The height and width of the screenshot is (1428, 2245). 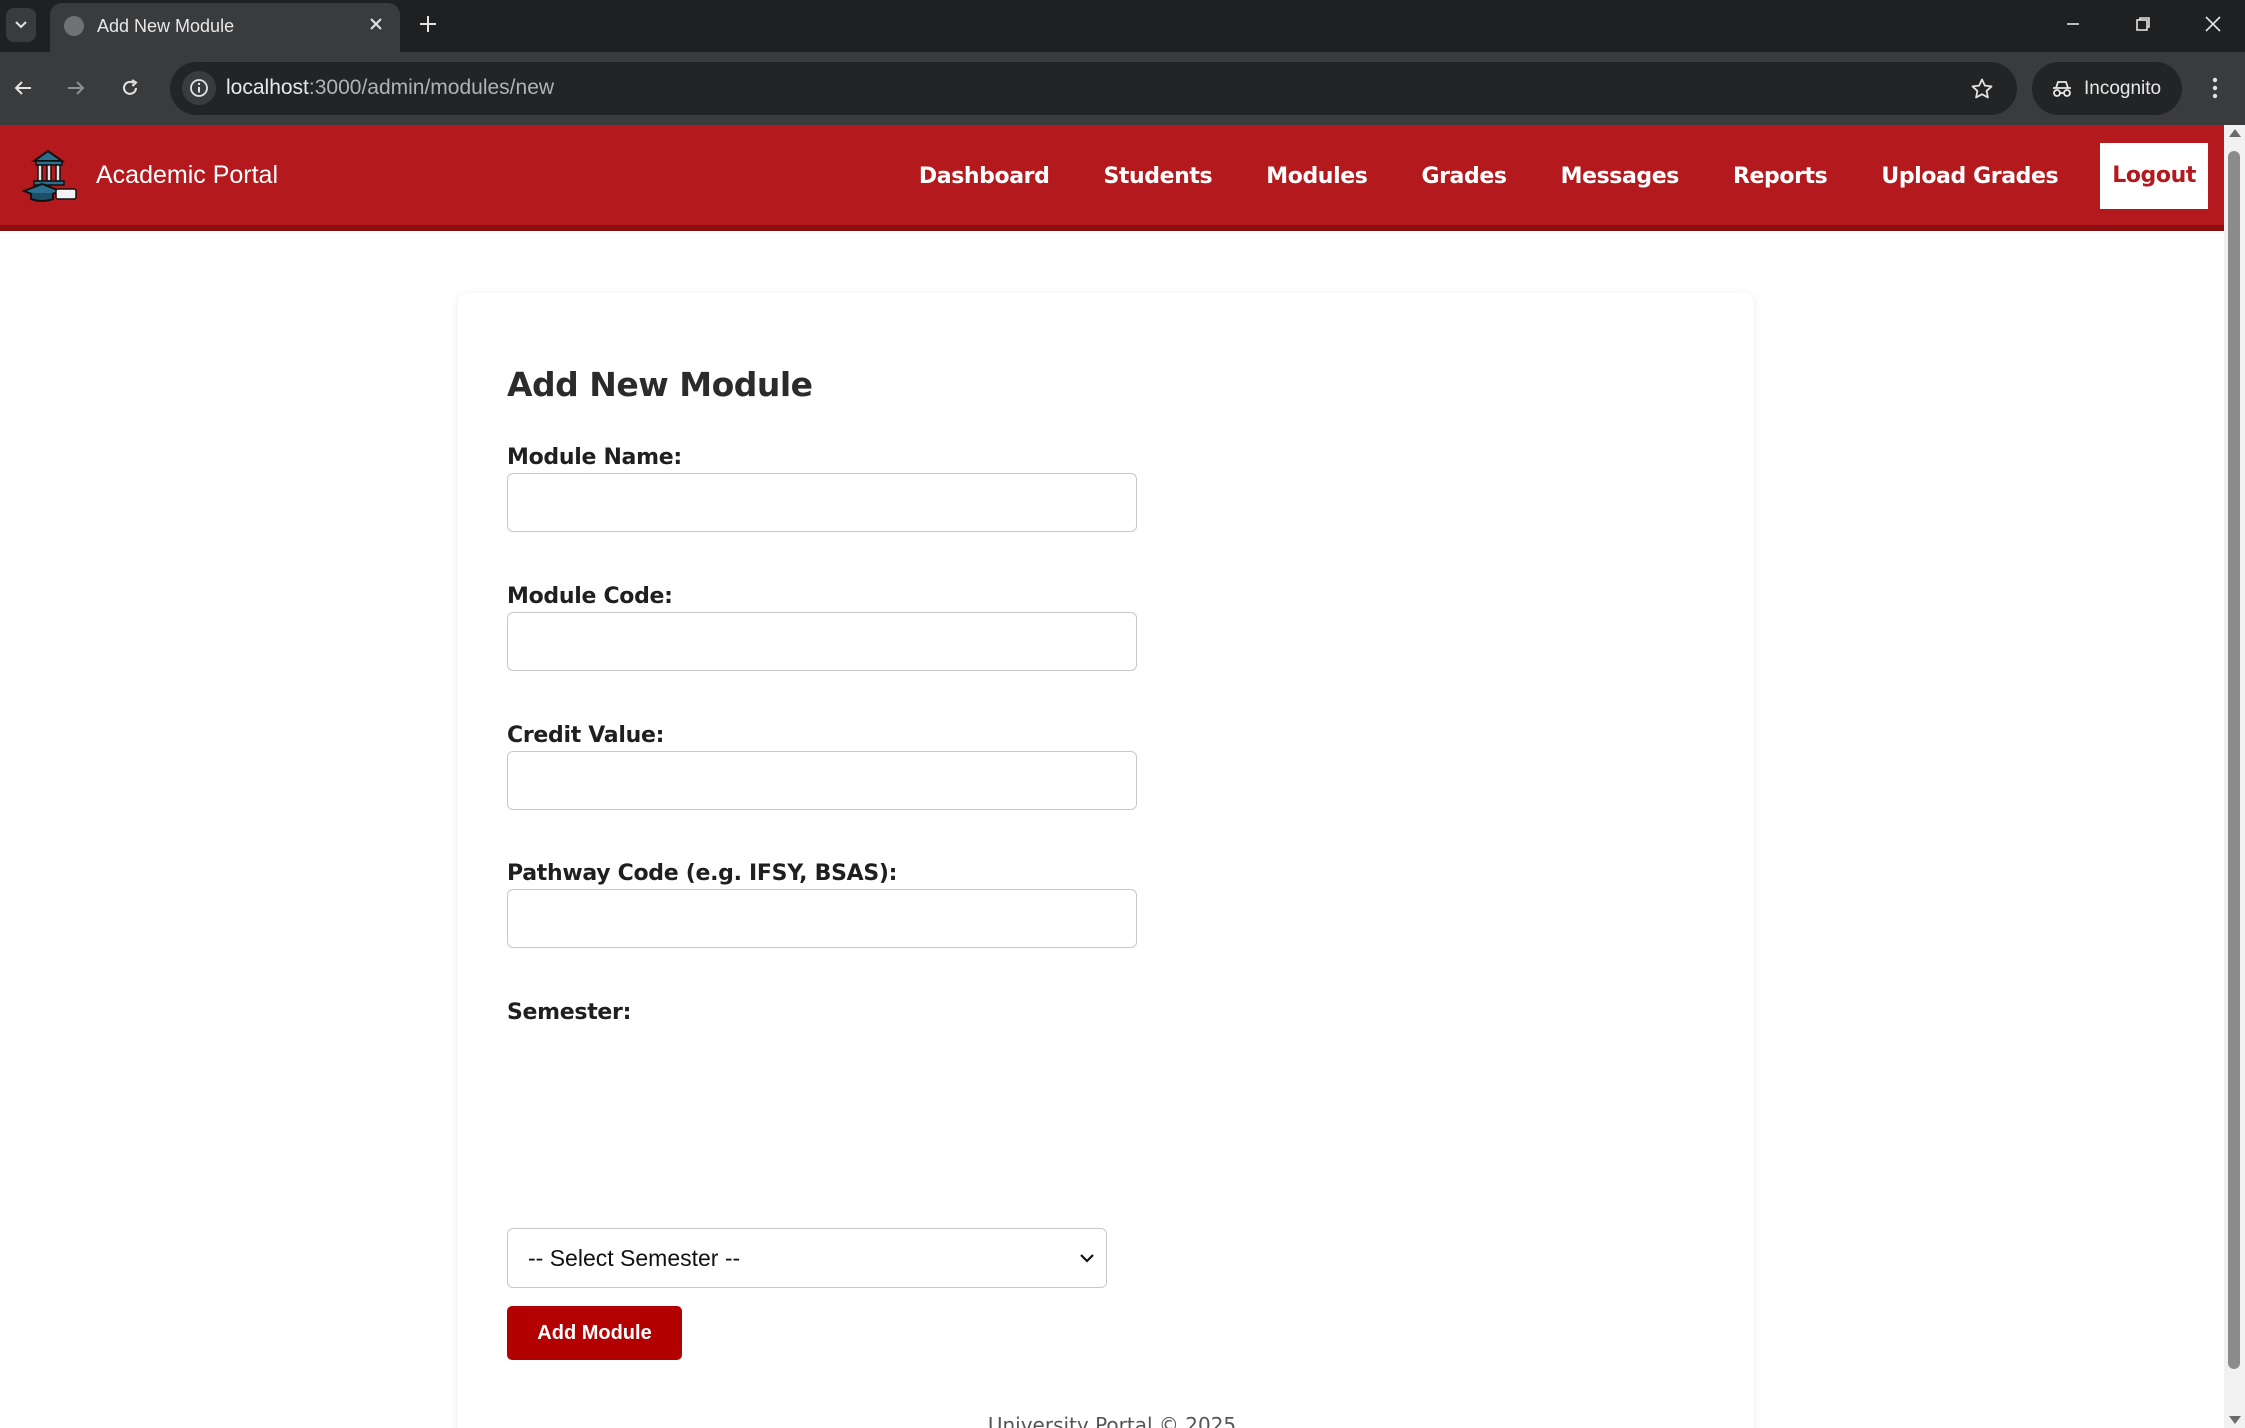 What do you see at coordinates (187, 174) in the screenshot?
I see `brand-name: Academic Portal` at bounding box center [187, 174].